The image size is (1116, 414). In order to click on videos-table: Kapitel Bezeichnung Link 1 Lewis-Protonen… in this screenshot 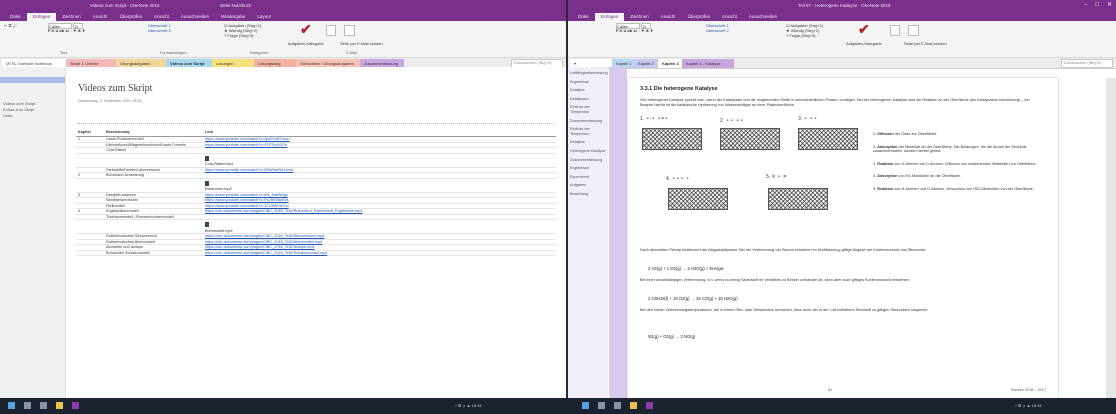, I will do `click(316, 191)`.